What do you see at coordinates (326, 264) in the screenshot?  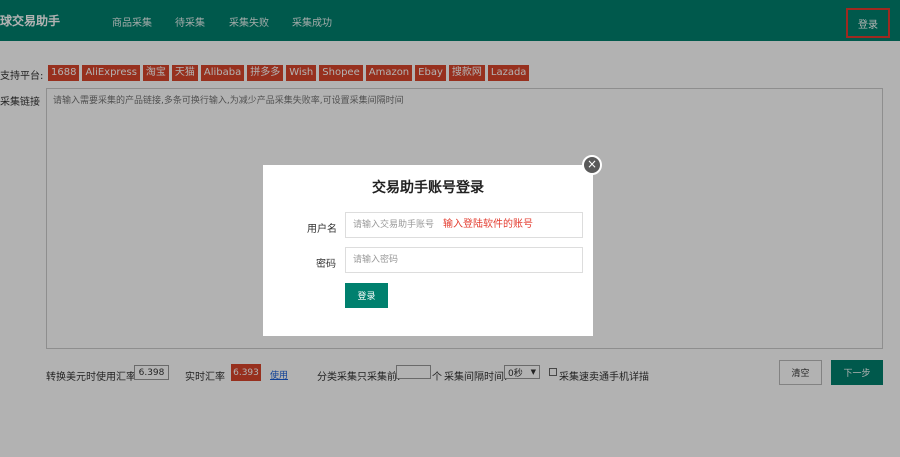 I see `password-label: 密码` at bounding box center [326, 264].